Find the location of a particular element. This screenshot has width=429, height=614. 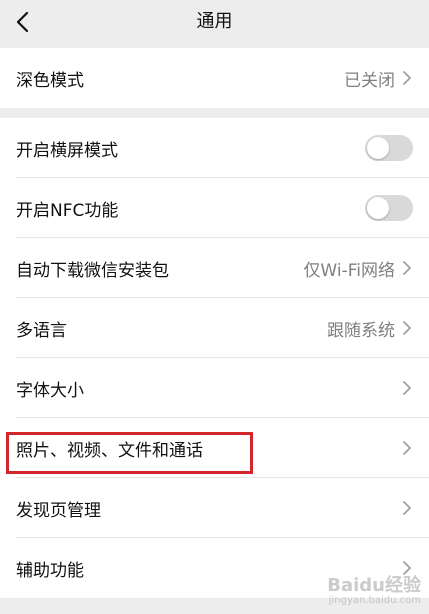

setting-row-1: 开启横屏模式 is located at coordinates (214, 148).